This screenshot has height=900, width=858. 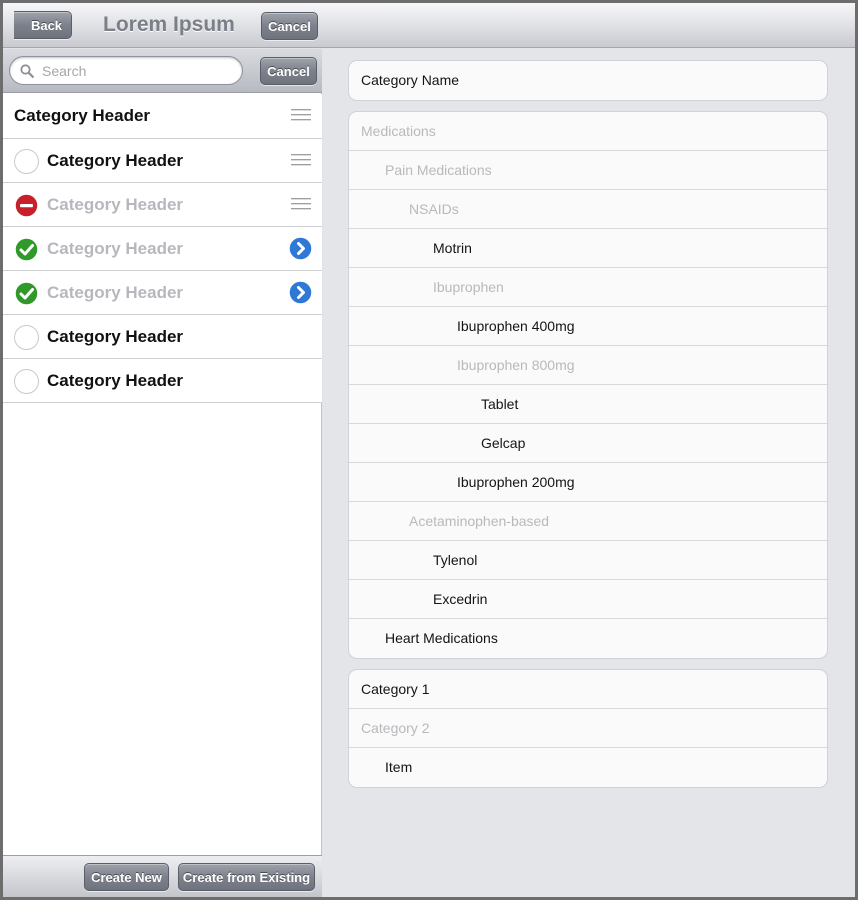 What do you see at coordinates (588, 404) in the screenshot?
I see `tree-row: Tablet` at bounding box center [588, 404].